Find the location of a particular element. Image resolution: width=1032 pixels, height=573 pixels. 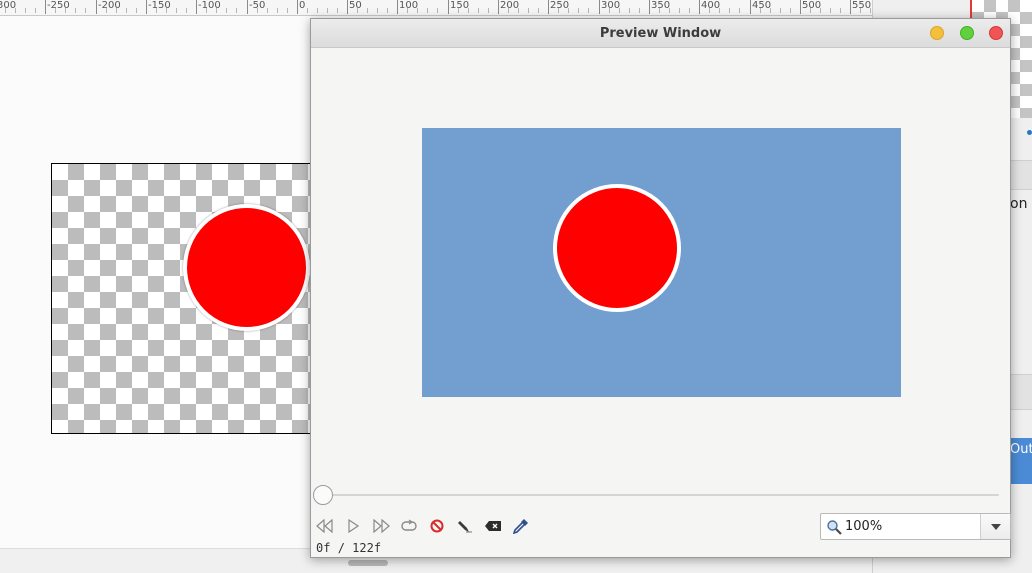

panel-partial-button: Out is located at coordinates (1021, 461).